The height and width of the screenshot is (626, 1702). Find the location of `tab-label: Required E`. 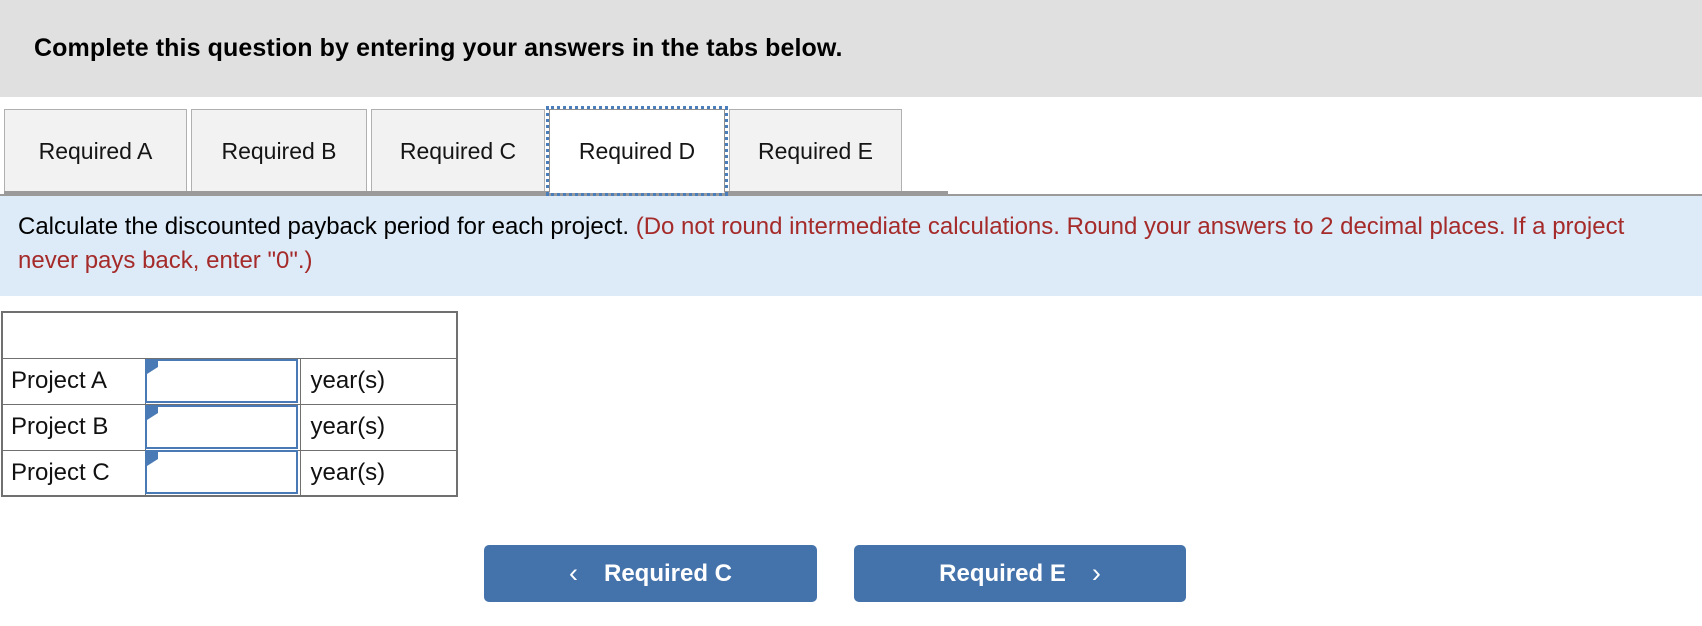

tab-label: Required E is located at coordinates (815, 150).